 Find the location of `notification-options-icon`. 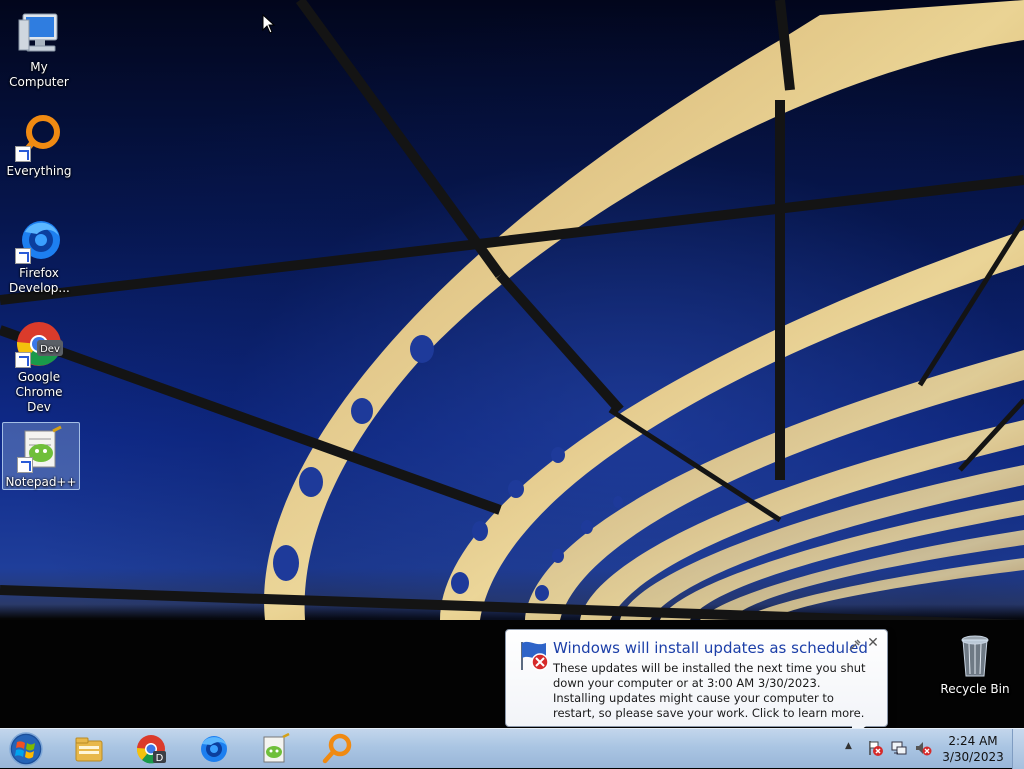

notification-options-icon is located at coordinates (855, 645).